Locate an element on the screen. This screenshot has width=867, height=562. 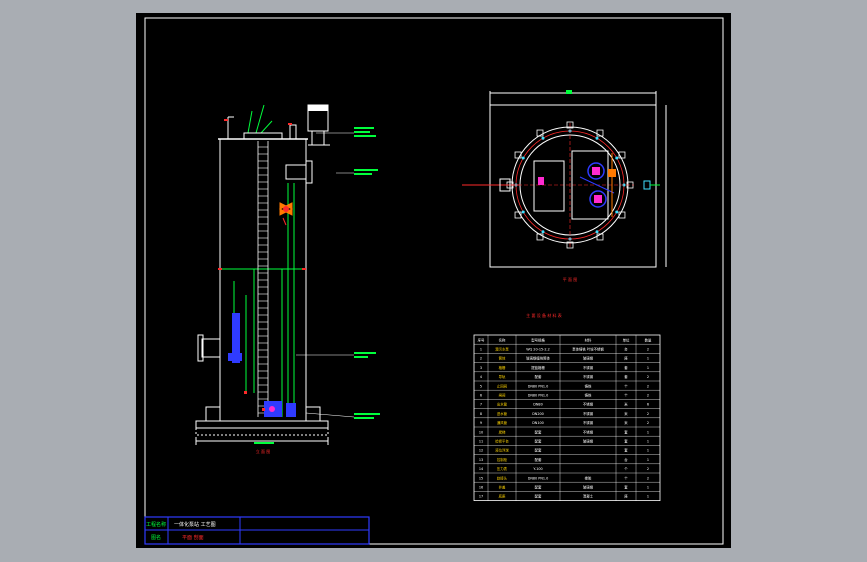
table-cell: 铸铁 is located at coordinates (588, 394).